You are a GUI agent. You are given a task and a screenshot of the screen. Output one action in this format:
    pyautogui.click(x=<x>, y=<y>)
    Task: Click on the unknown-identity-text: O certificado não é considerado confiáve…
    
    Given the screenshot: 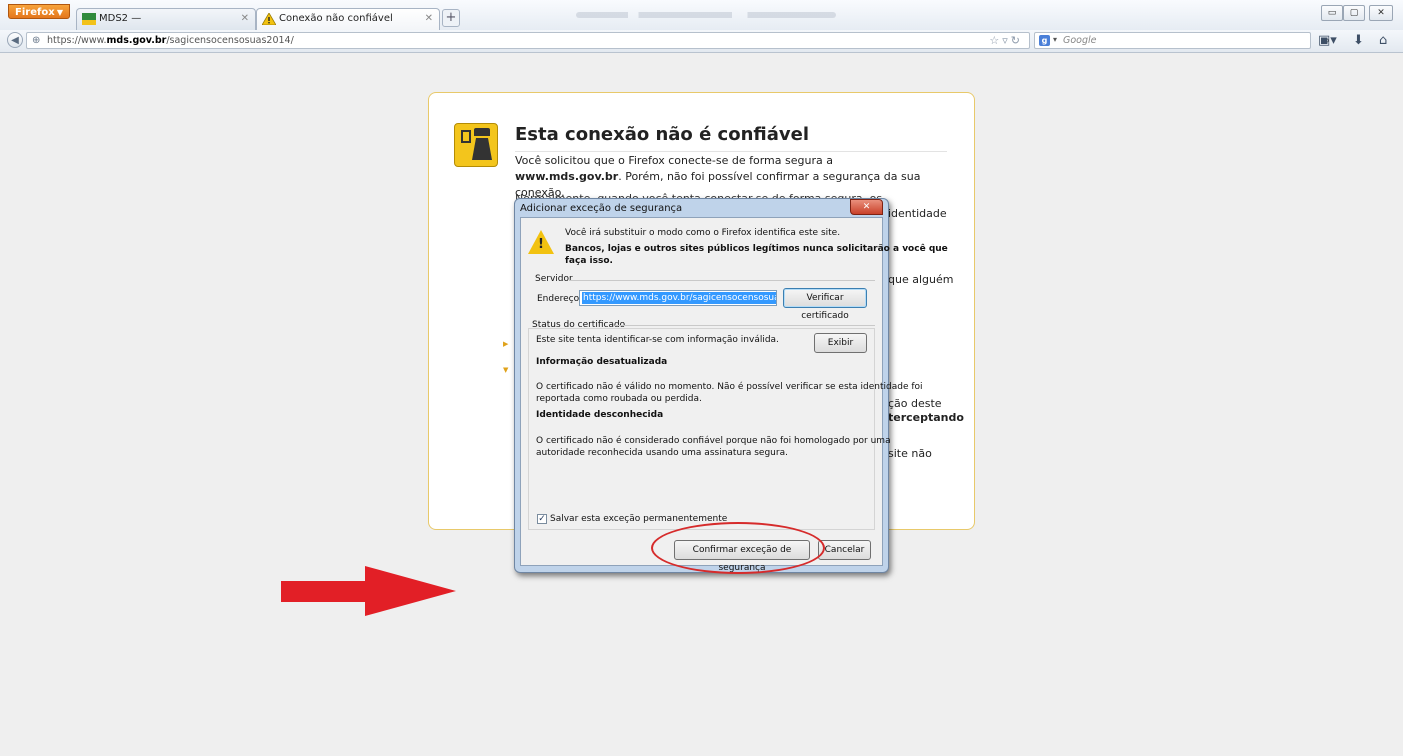 What is the action you would take?
    pyautogui.click(x=713, y=441)
    